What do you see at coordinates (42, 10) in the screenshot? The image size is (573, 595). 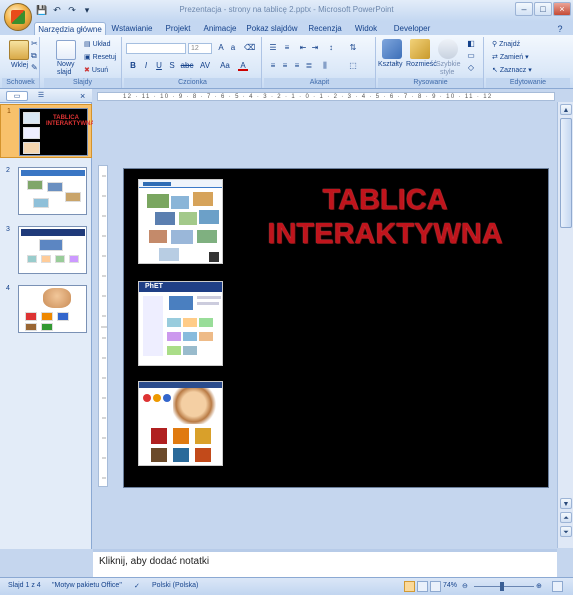 I see `save-icon: 💾` at bounding box center [42, 10].